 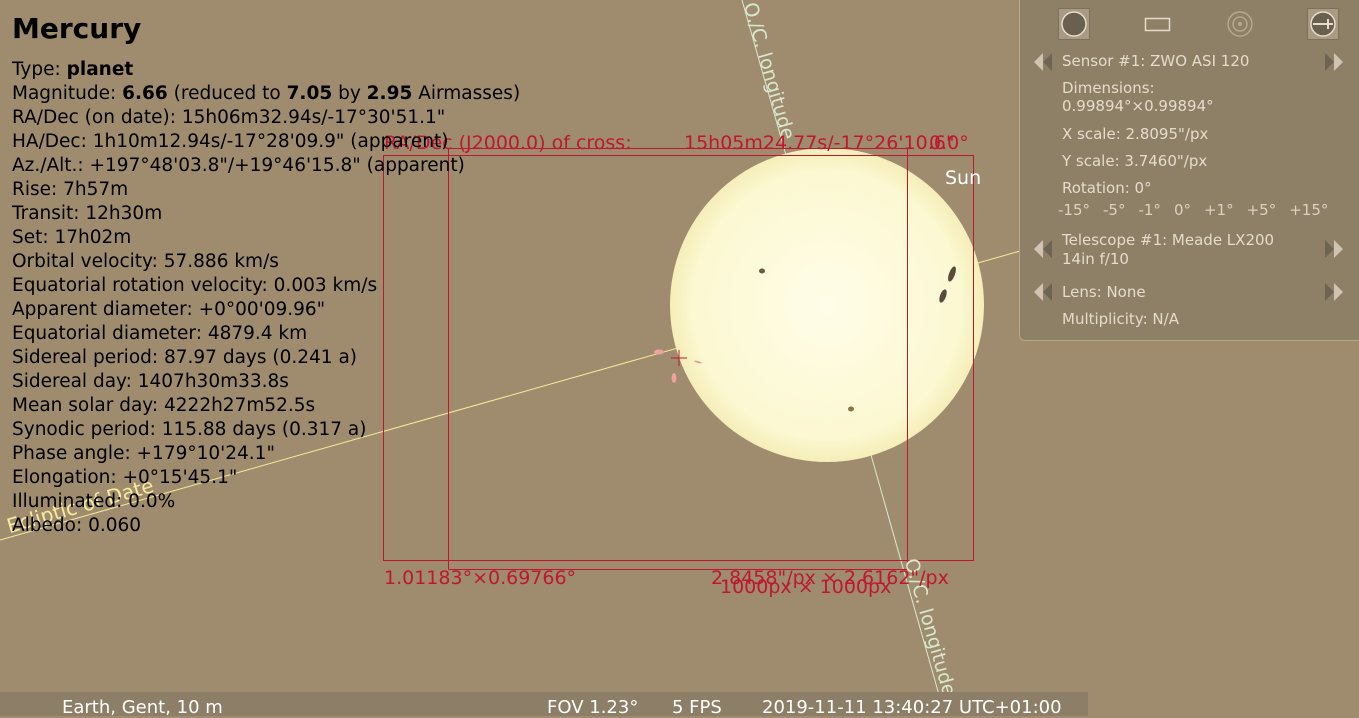 What do you see at coordinates (949, 143) in the screenshot?
I see `rotation-value: 0.0°` at bounding box center [949, 143].